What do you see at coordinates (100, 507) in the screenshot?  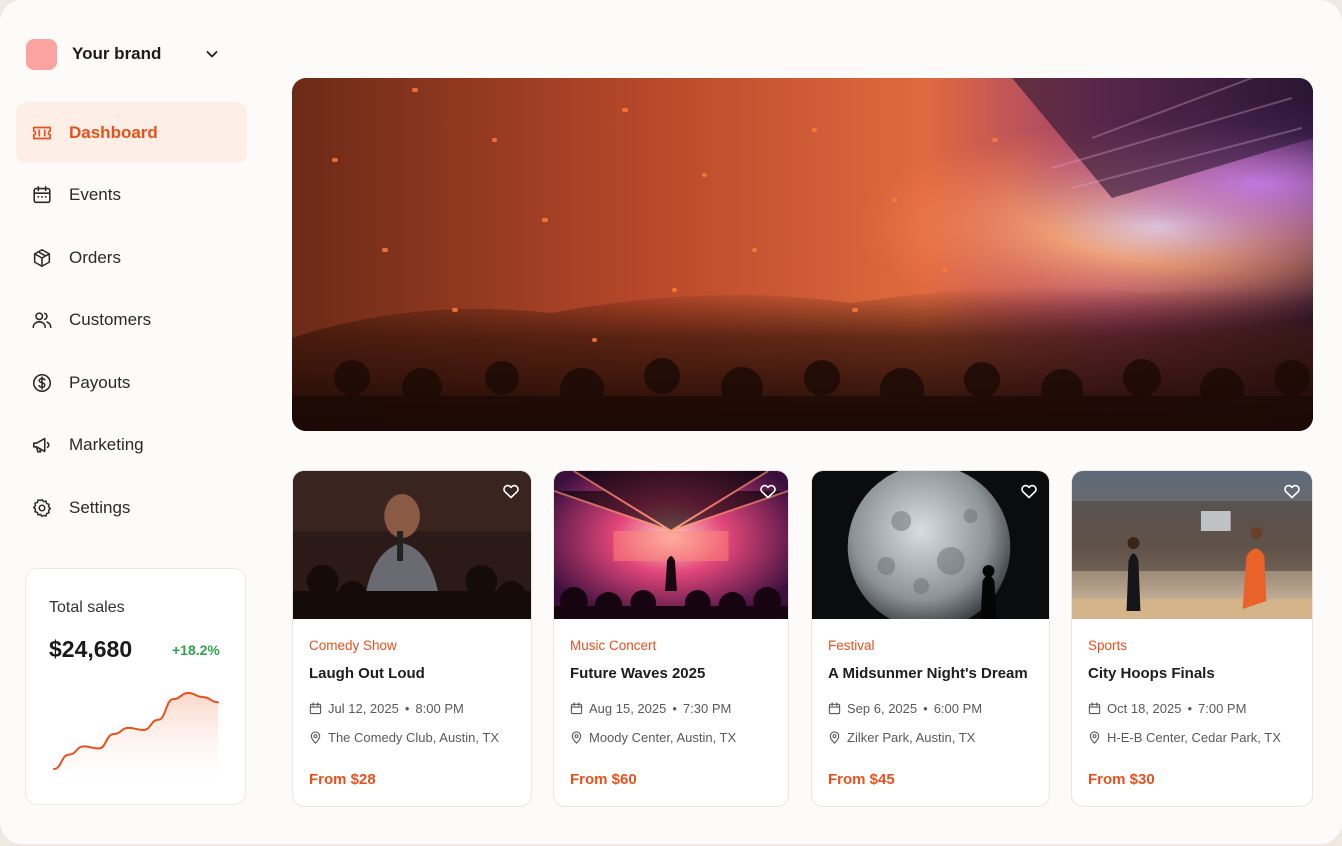 I see `sidebar-item-label: Settings` at bounding box center [100, 507].